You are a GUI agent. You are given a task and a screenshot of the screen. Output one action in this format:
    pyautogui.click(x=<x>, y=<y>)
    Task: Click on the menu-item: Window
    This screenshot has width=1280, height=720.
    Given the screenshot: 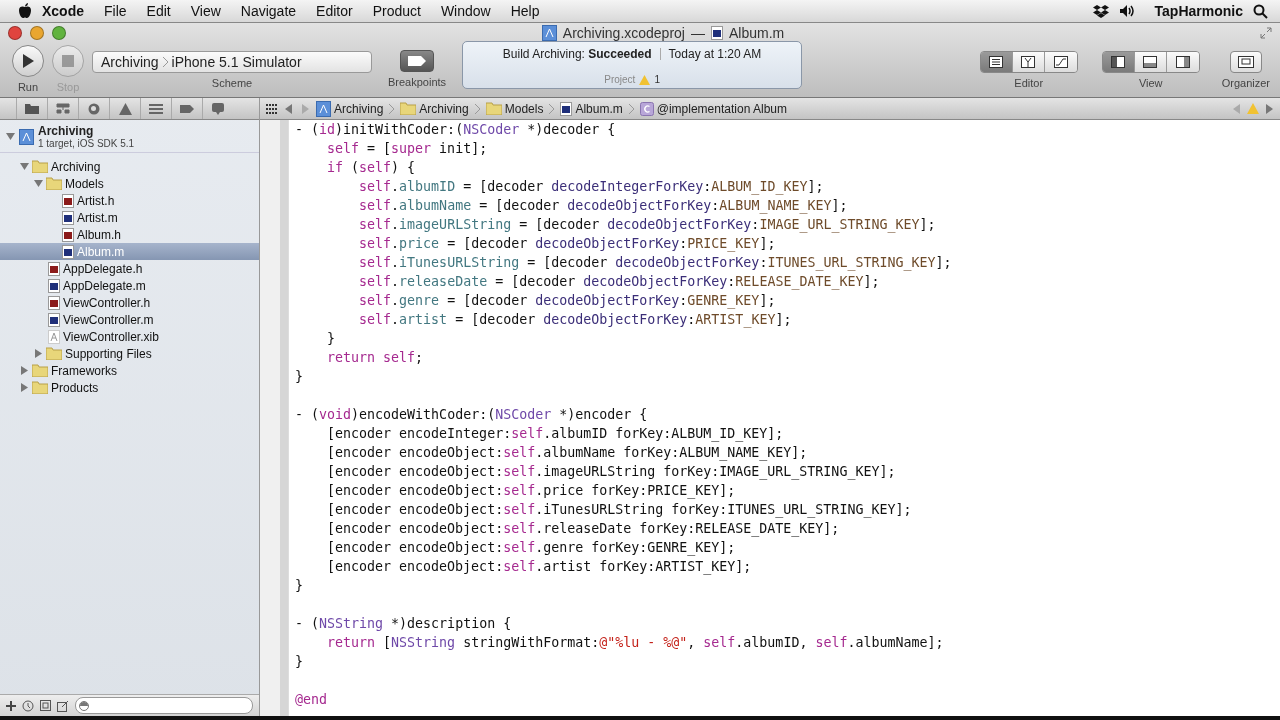 What is the action you would take?
    pyautogui.click(x=465, y=11)
    